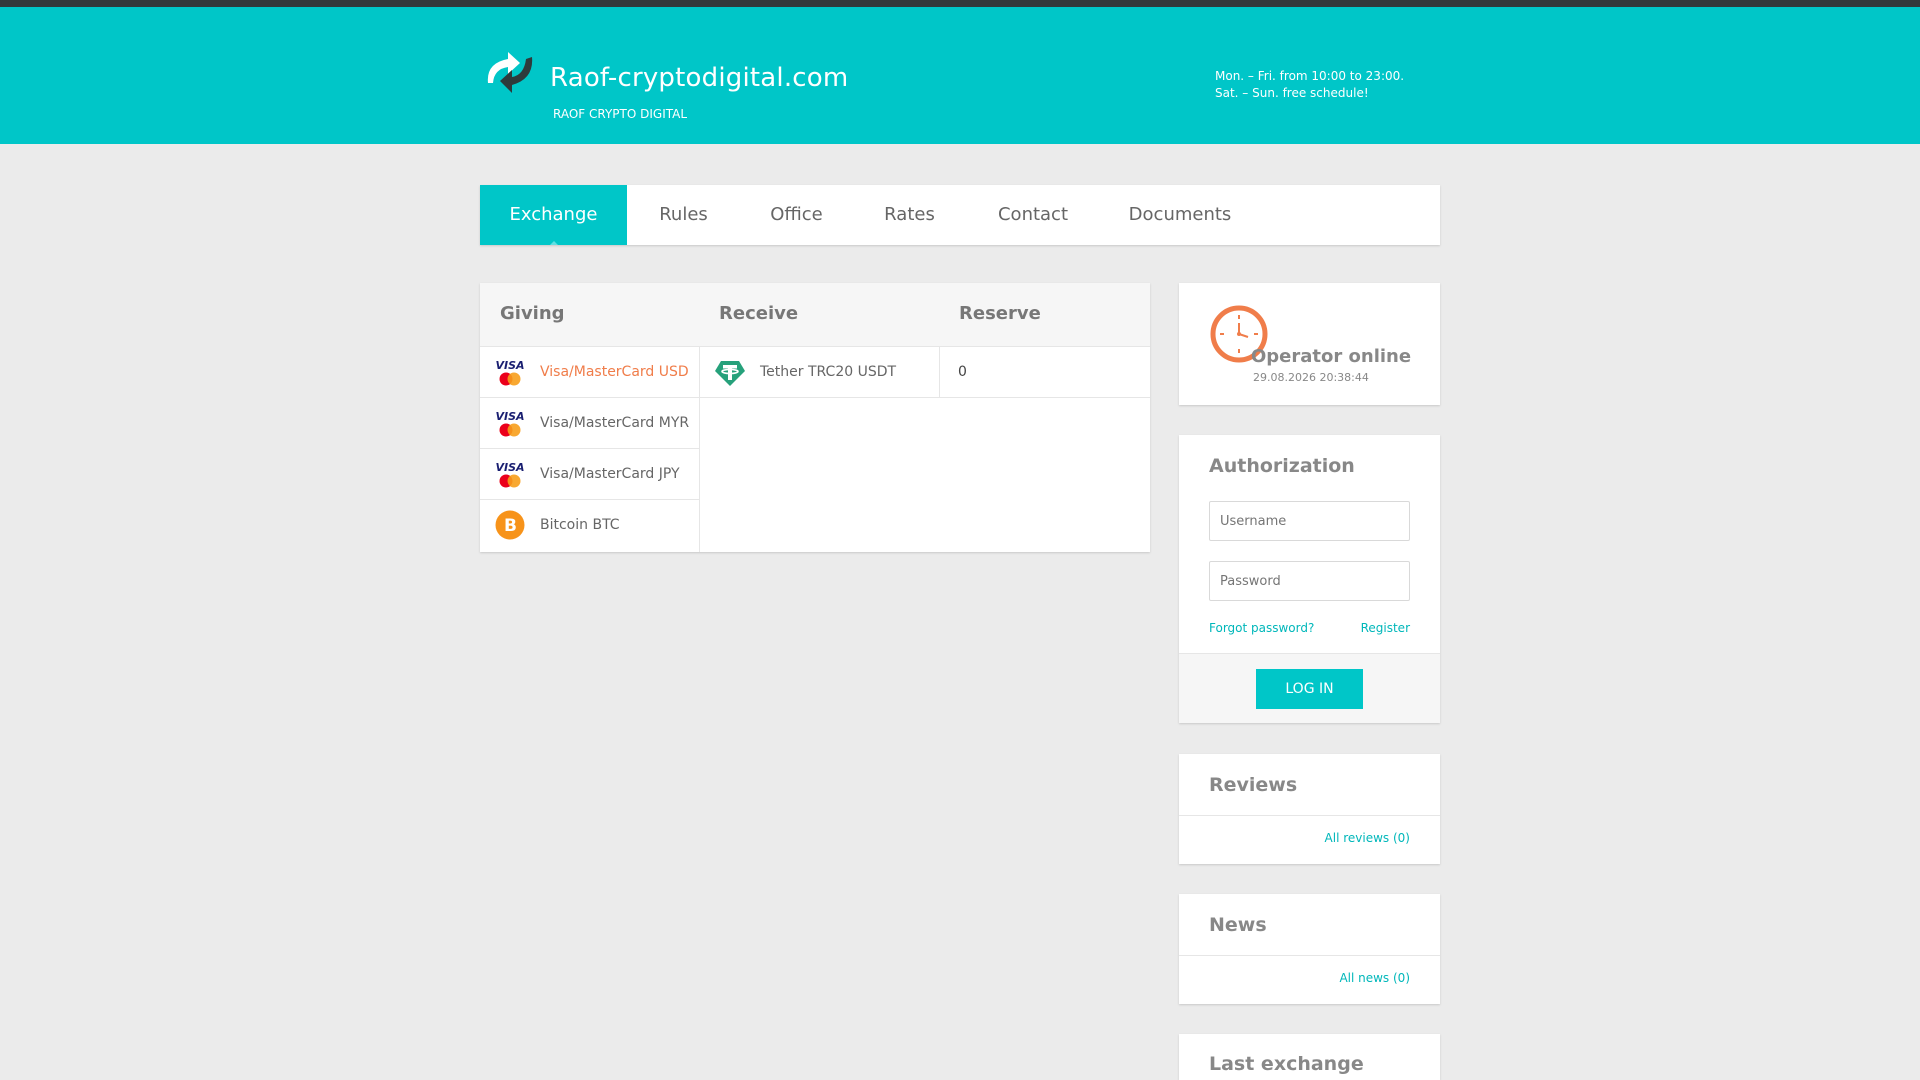 The width and height of the screenshot is (1920, 1080). I want to click on site-subtitle: RAOF CRYPTO DIGITAL, so click(620, 114).